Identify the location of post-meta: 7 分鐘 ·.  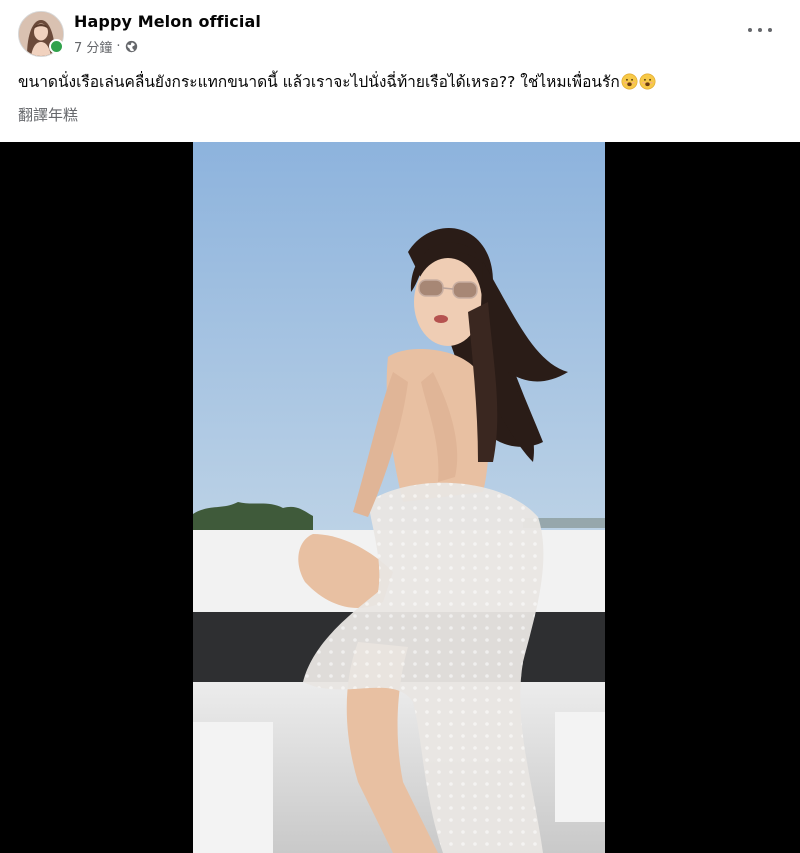
(106, 46).